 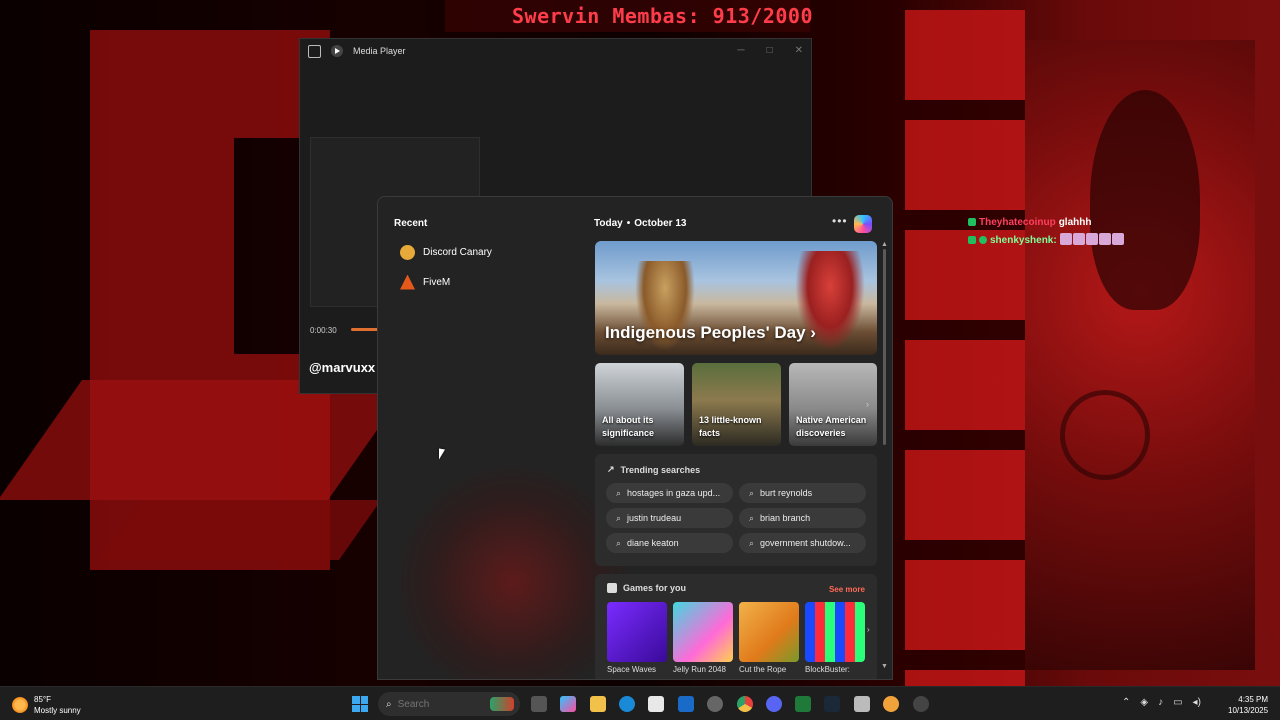 I want to click on close-icon: ✕, so click(x=799, y=50).